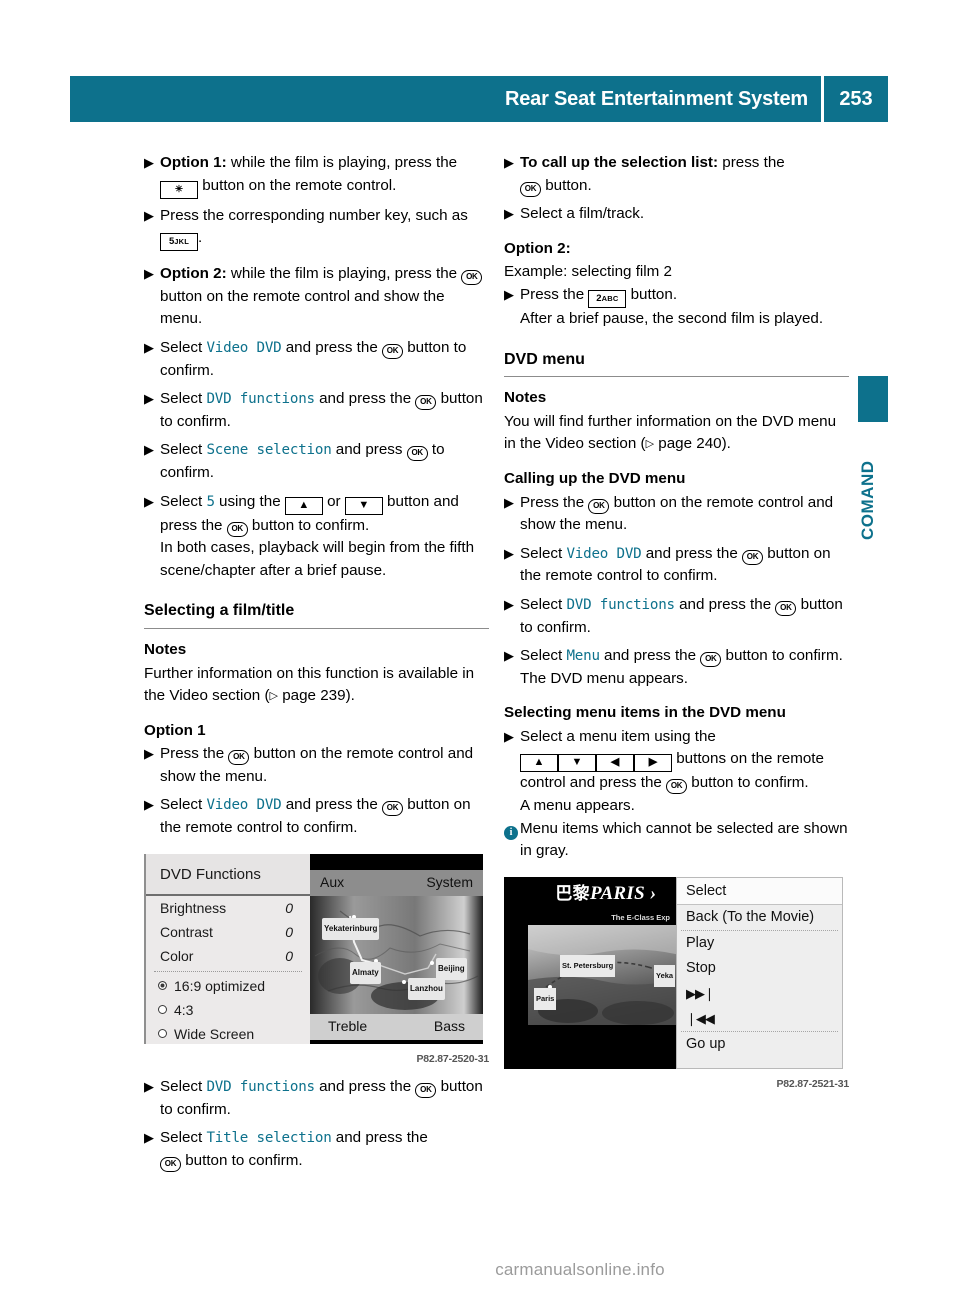 This screenshot has width=960, height=1302. Describe the element at coordinates (525, 398) in the screenshot. I see `subheading-notes: Notes` at that location.